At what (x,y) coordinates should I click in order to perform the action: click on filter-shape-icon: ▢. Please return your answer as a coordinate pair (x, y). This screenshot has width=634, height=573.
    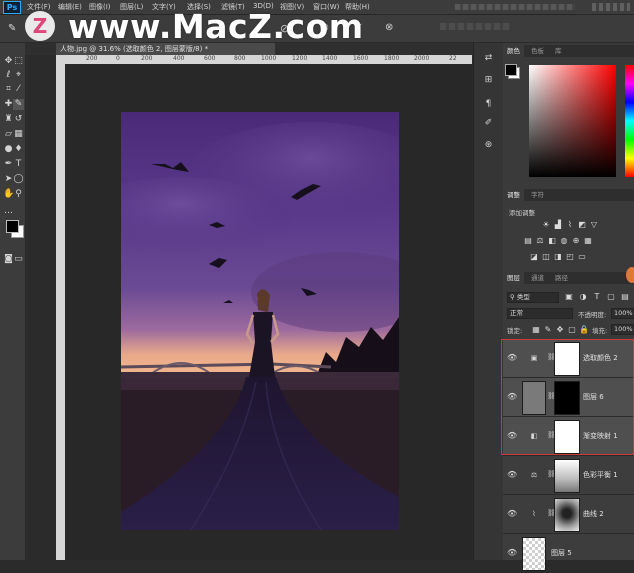
    Looking at the image, I should click on (611, 296).